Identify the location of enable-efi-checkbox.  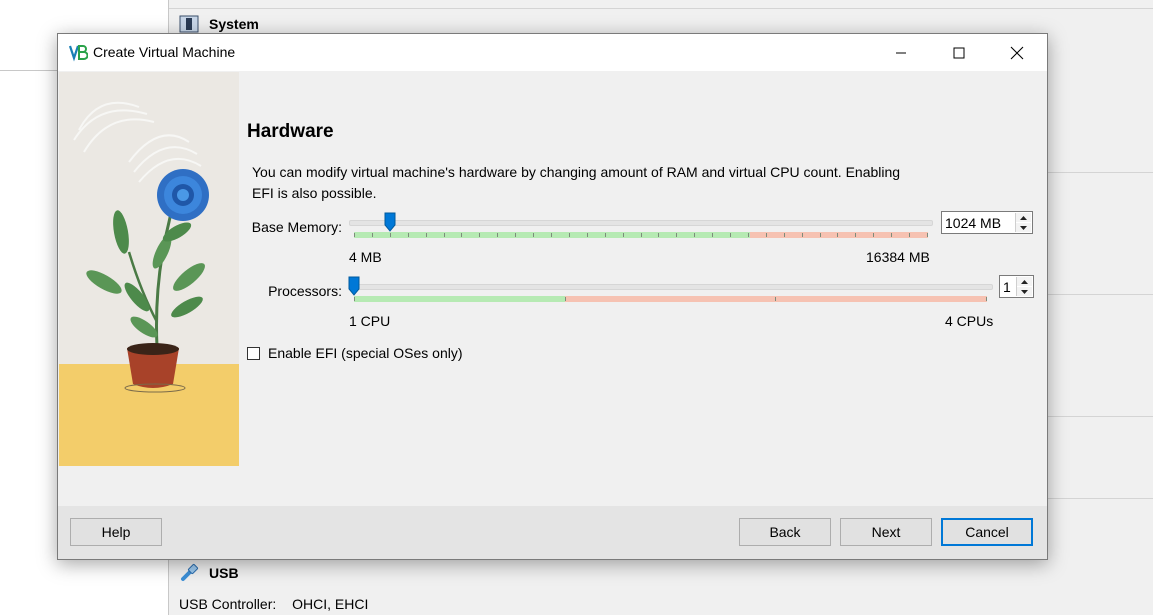
(253, 353).